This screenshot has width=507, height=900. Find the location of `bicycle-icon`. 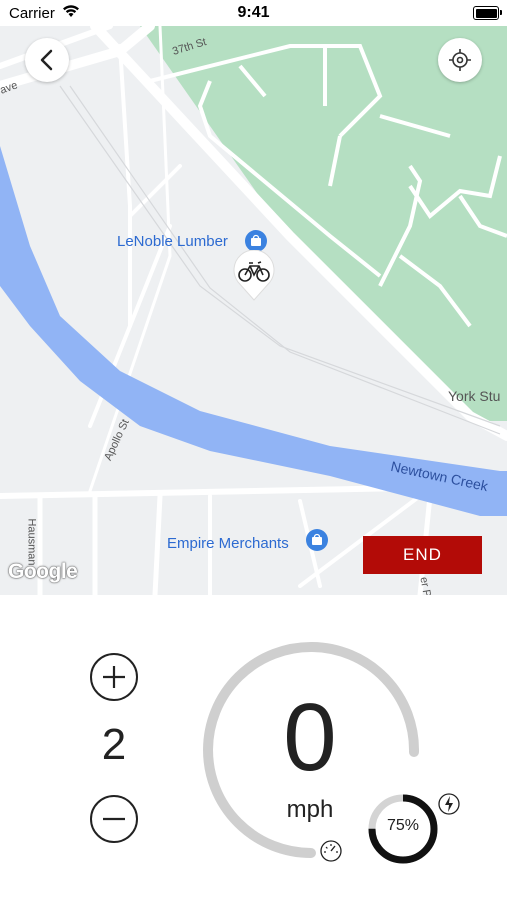

bicycle-icon is located at coordinates (254, 276).